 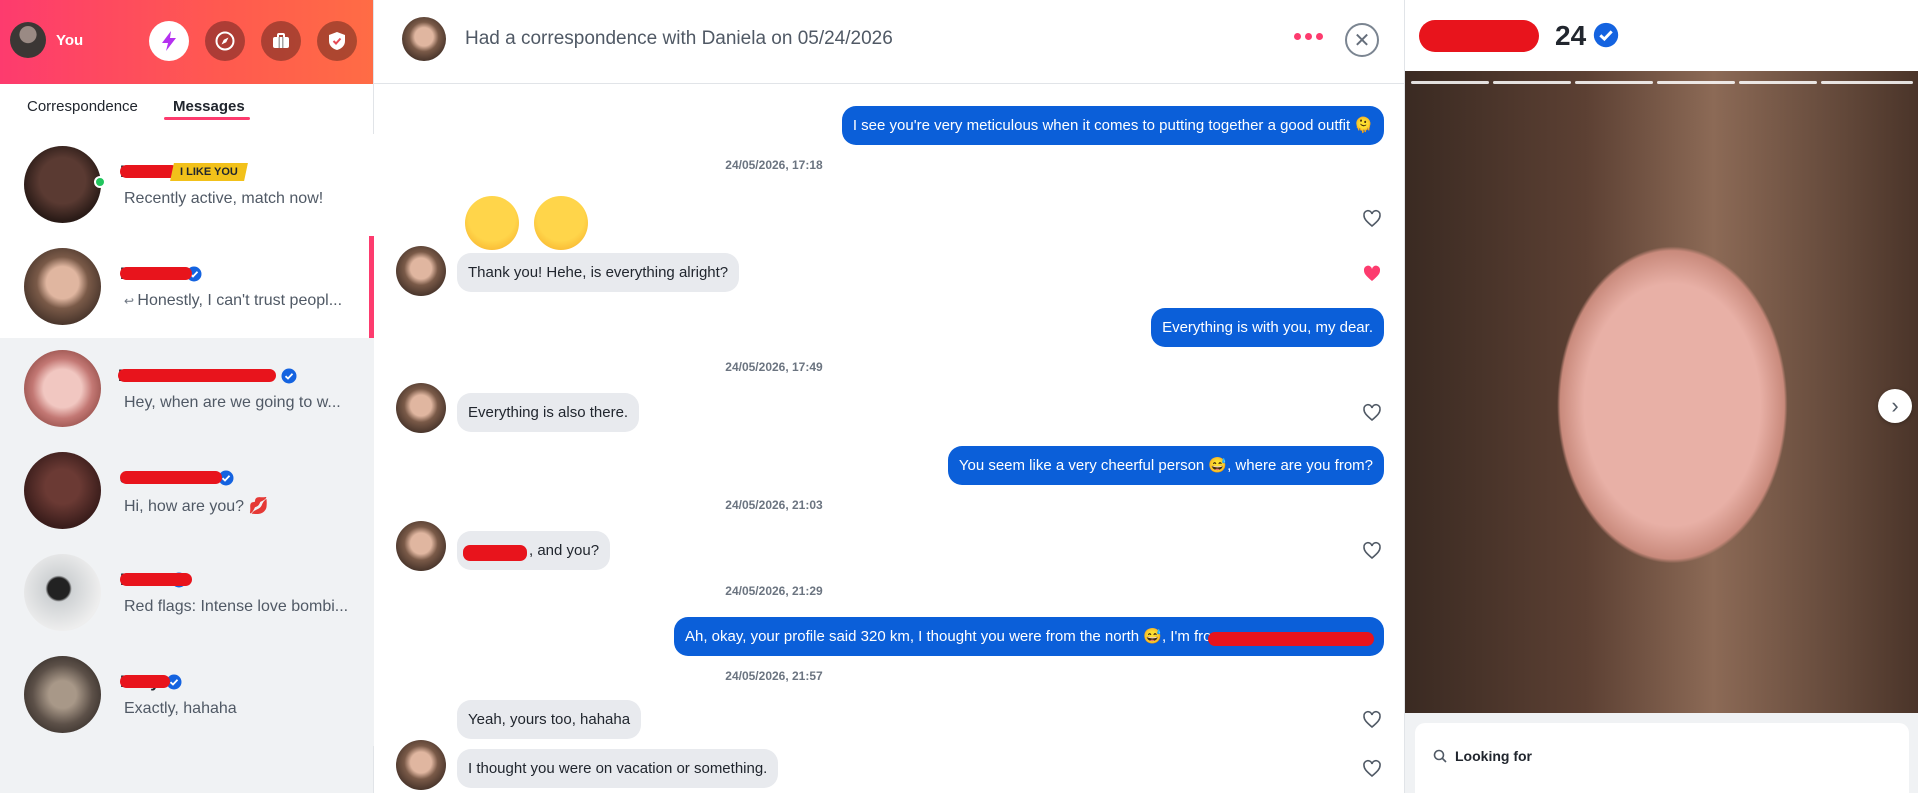 I want to click on sidebar-tabs: Correspondence Messages, so click(x=186, y=109).